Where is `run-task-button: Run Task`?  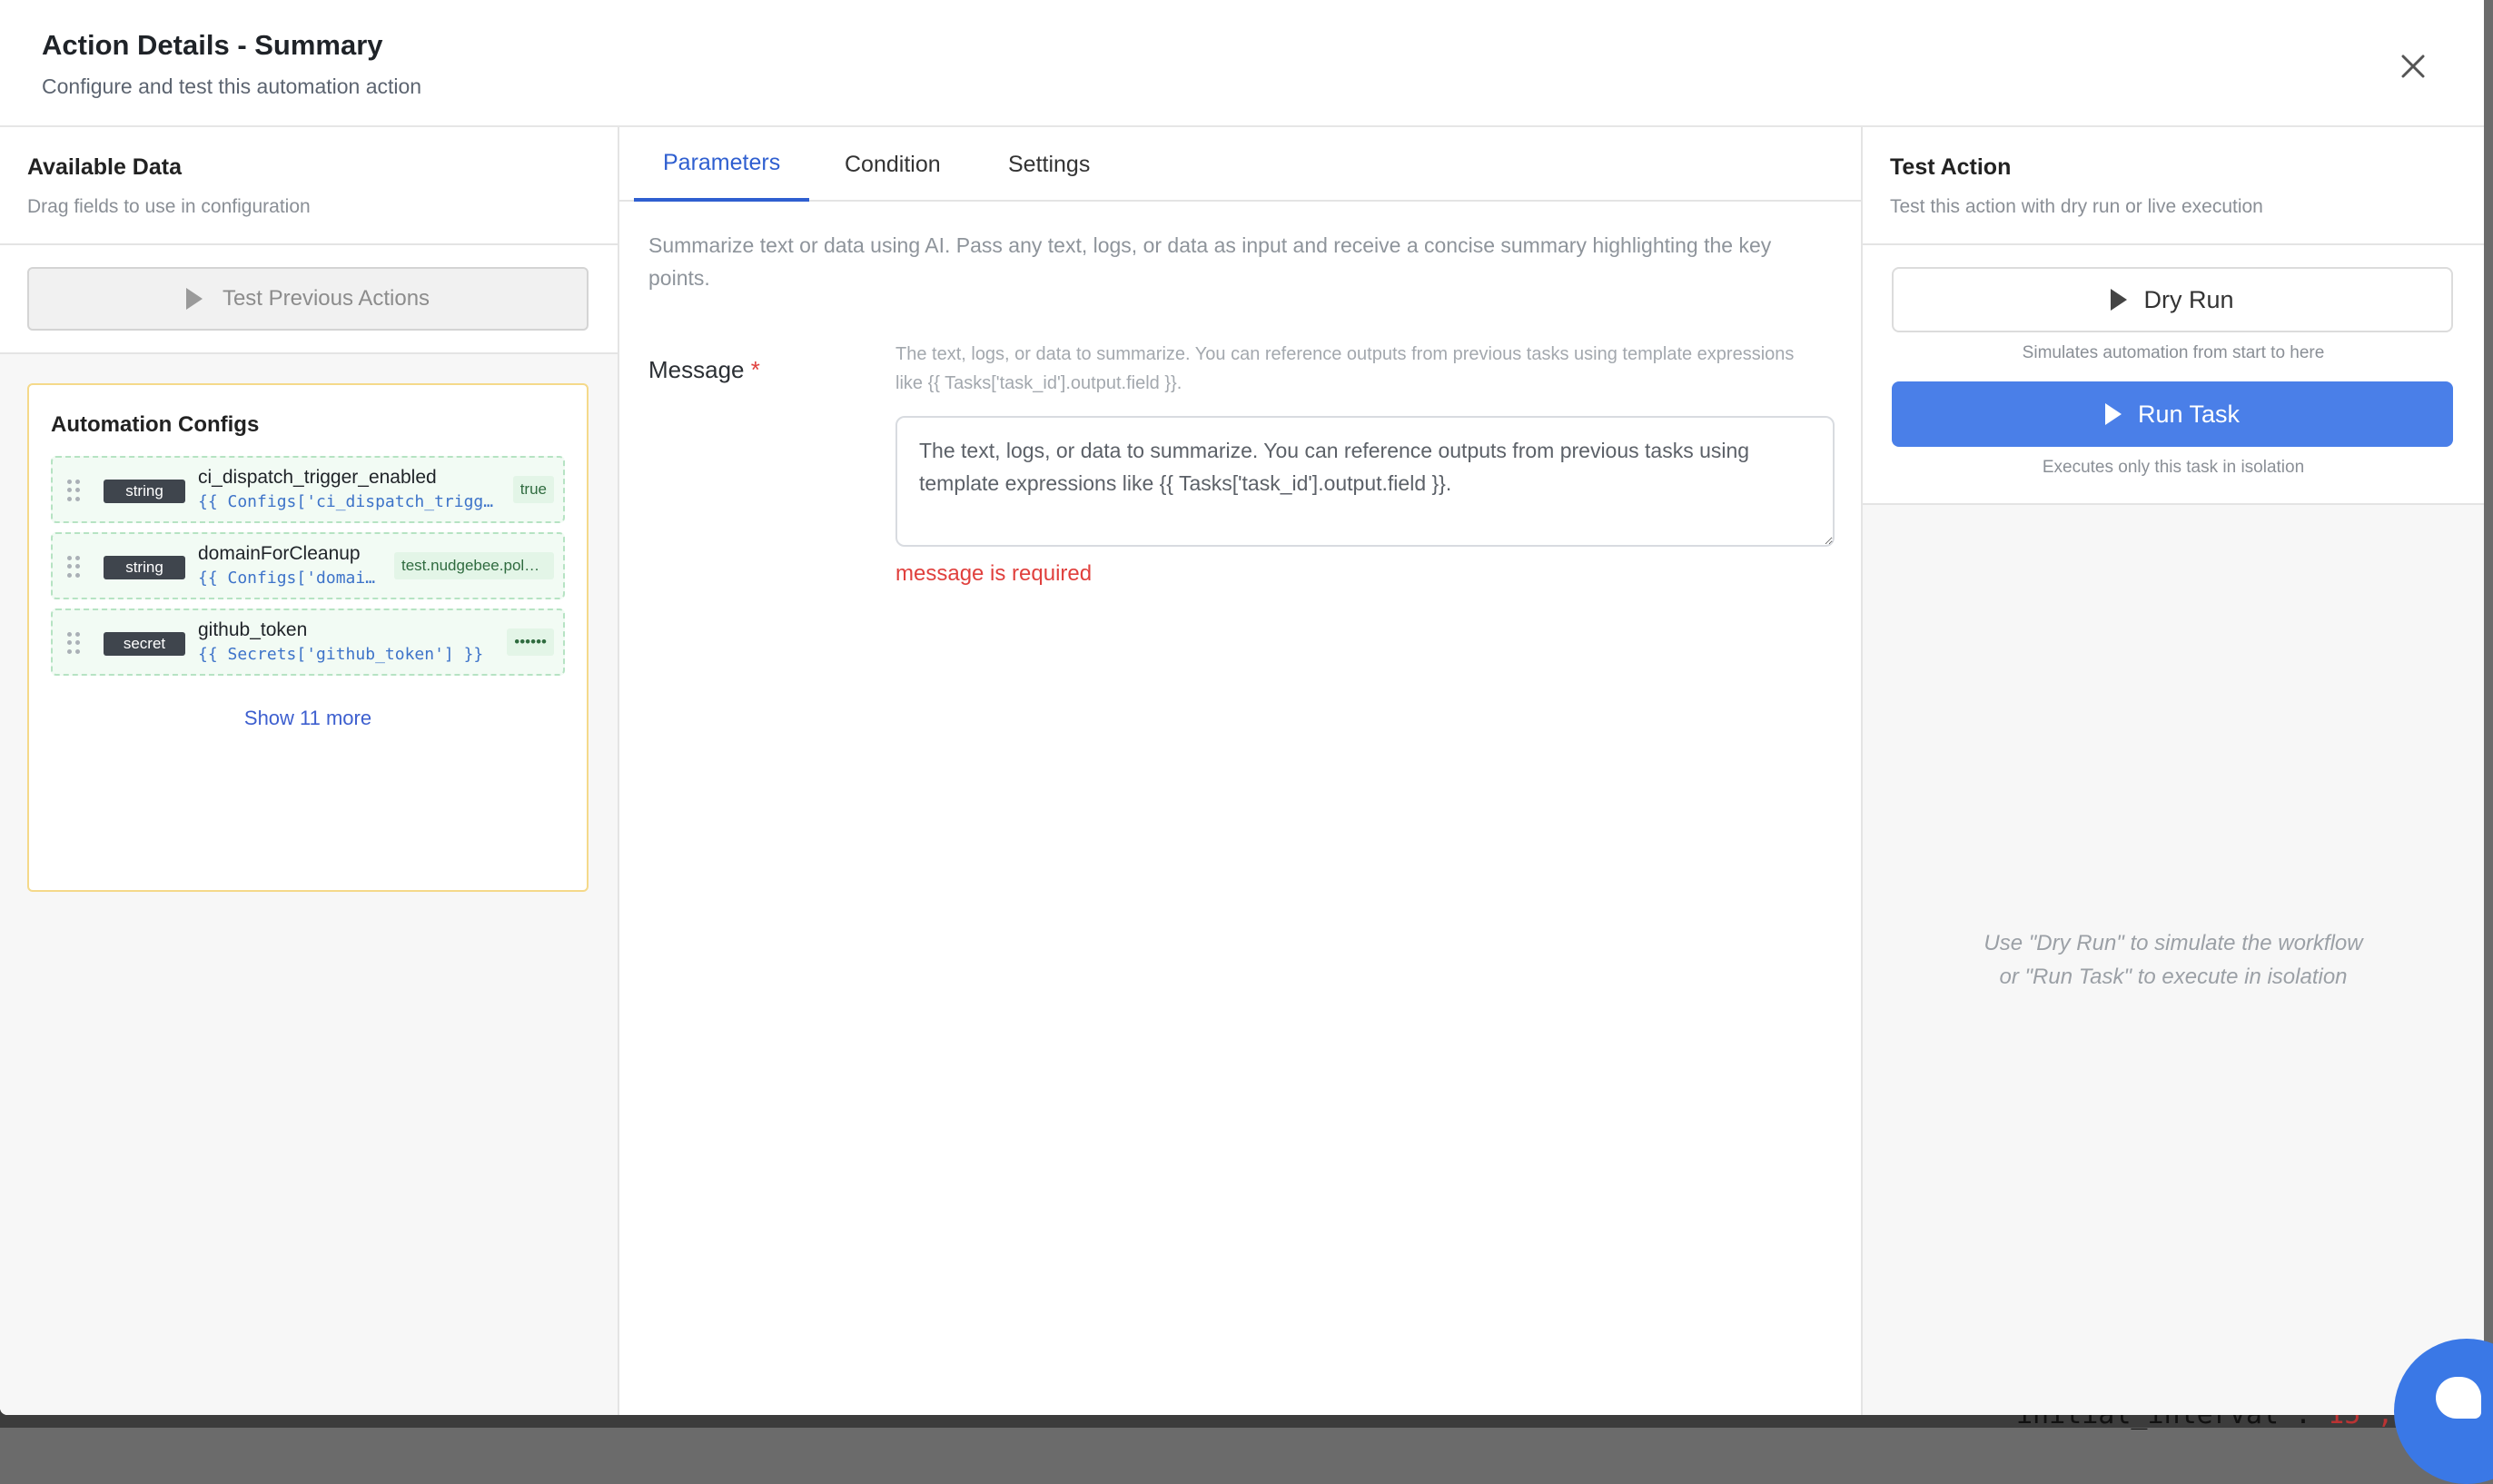 run-task-button: Run Task is located at coordinates (2173, 414).